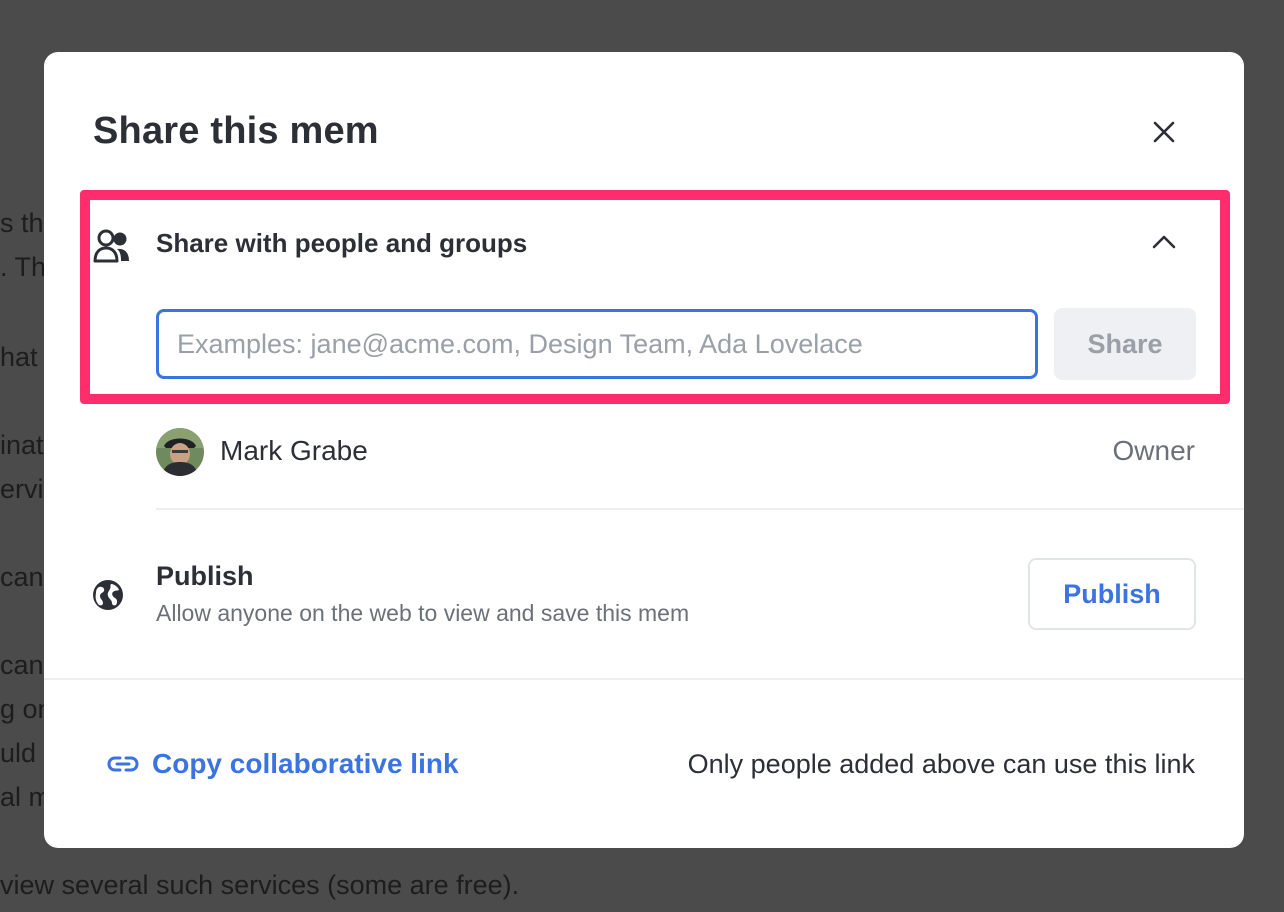  I want to click on close-icon, so click(1164, 132).